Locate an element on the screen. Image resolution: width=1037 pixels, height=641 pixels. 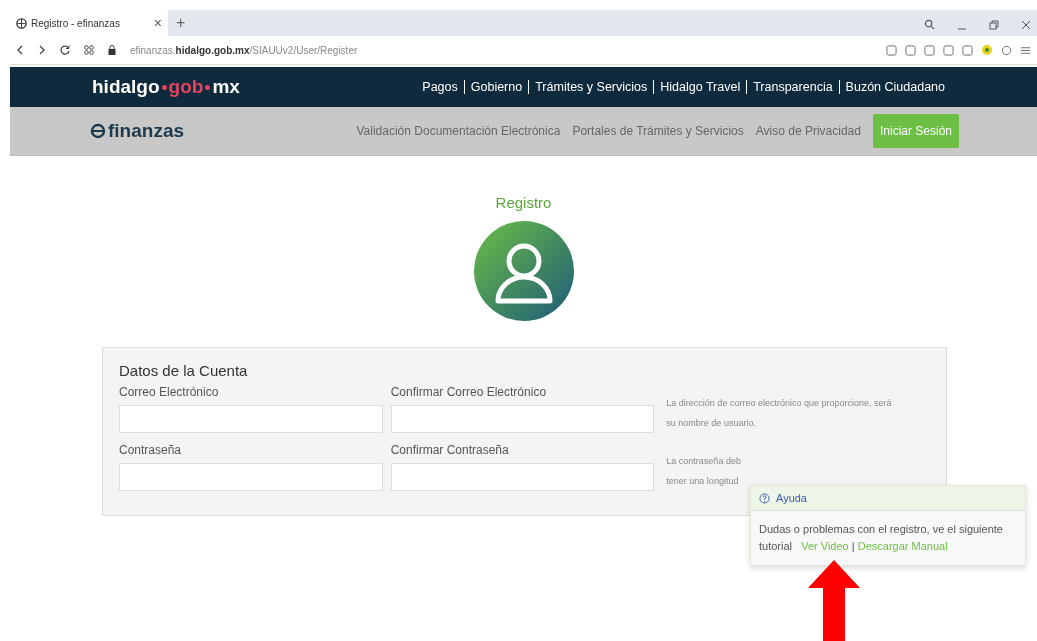
help-text: Dudas o problemas con el registro, ve el siguiente tutorial Ver Video | Descargar Manual is located at coordinates (881, 538).